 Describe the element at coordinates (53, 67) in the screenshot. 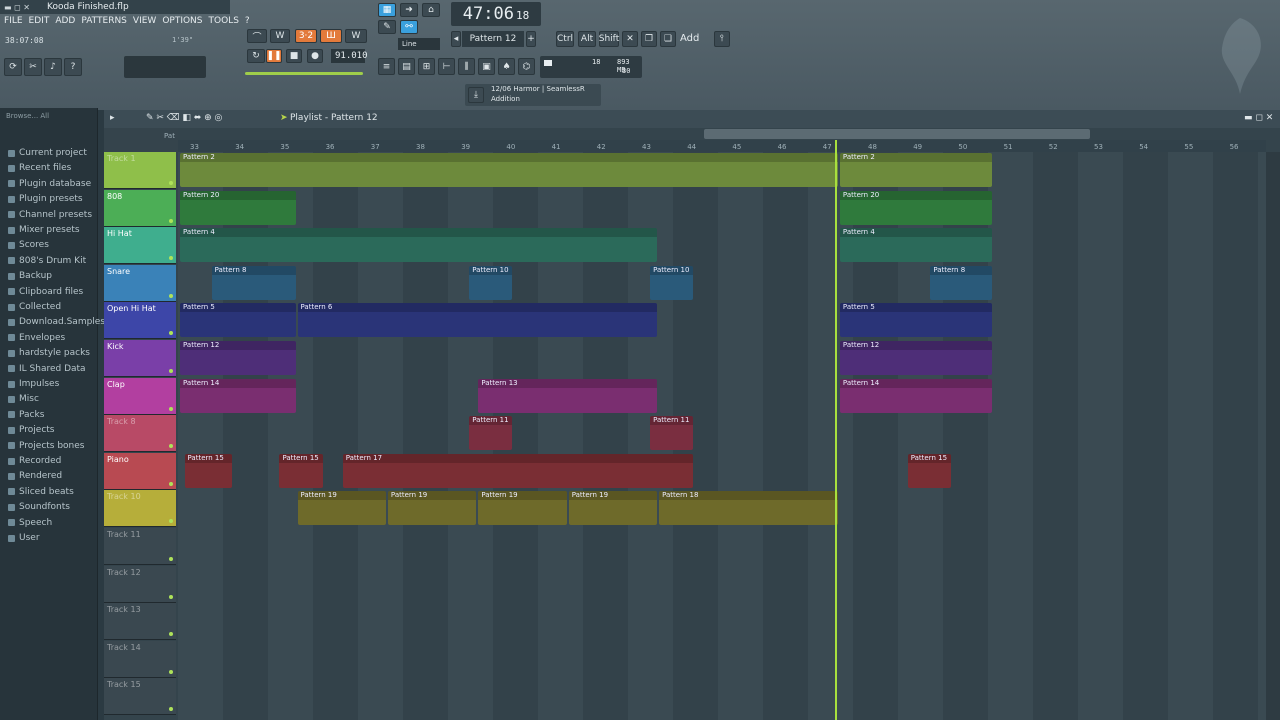

I see `microphone-icon: ♪` at that location.